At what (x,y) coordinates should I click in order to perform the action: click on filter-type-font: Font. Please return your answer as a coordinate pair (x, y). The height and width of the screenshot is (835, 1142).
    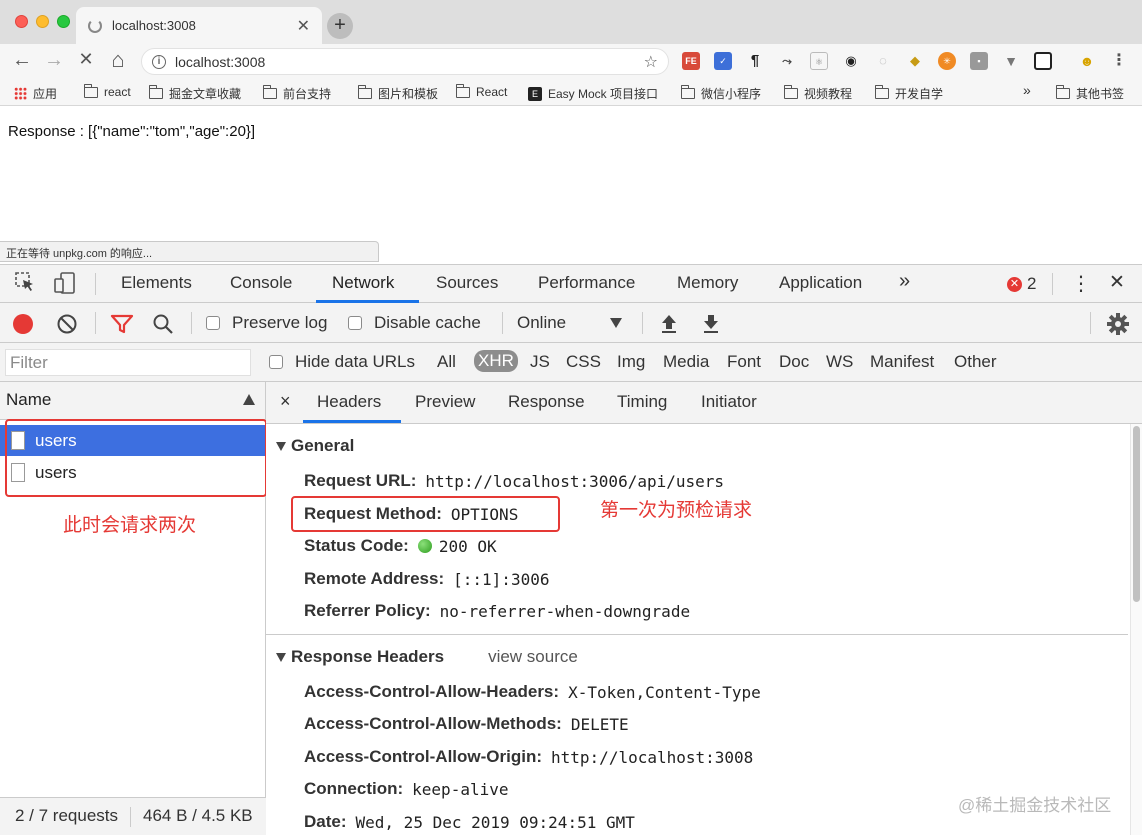
    Looking at the image, I should click on (744, 362).